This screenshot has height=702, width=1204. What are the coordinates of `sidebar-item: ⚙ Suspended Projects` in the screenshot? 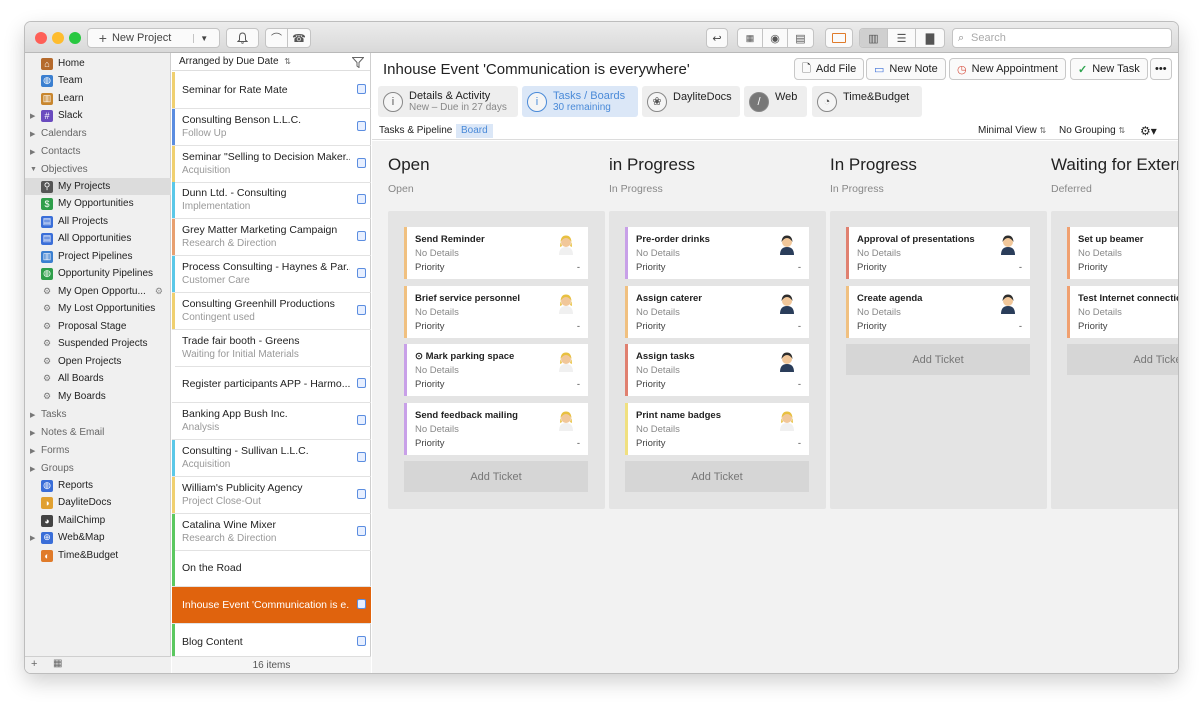 It's located at (98, 343).